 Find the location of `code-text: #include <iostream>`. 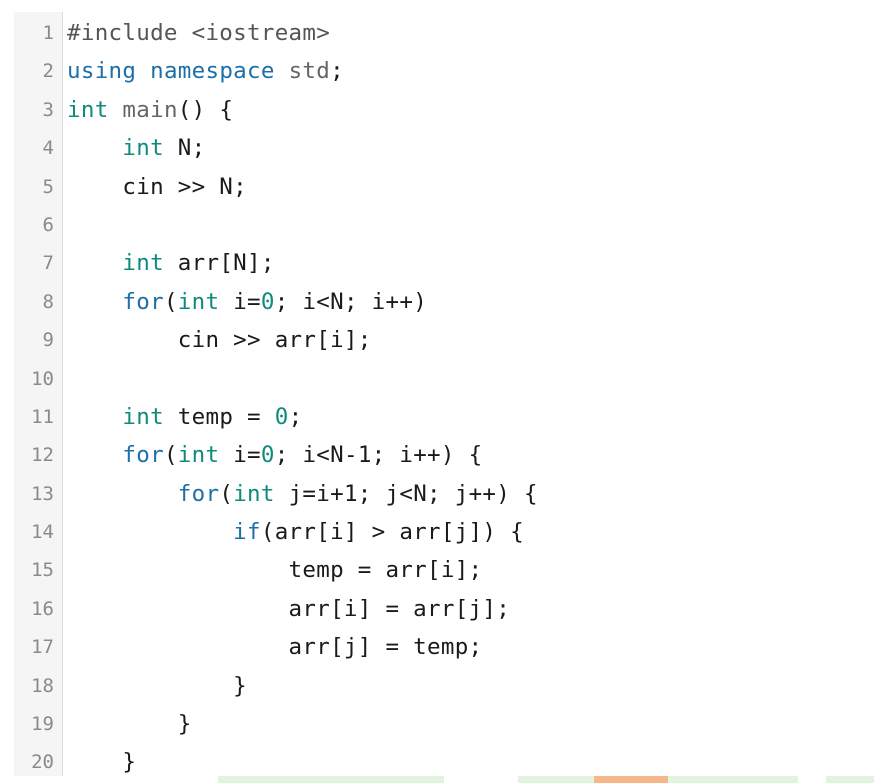

code-text: #include <iostream> is located at coordinates (198, 33).